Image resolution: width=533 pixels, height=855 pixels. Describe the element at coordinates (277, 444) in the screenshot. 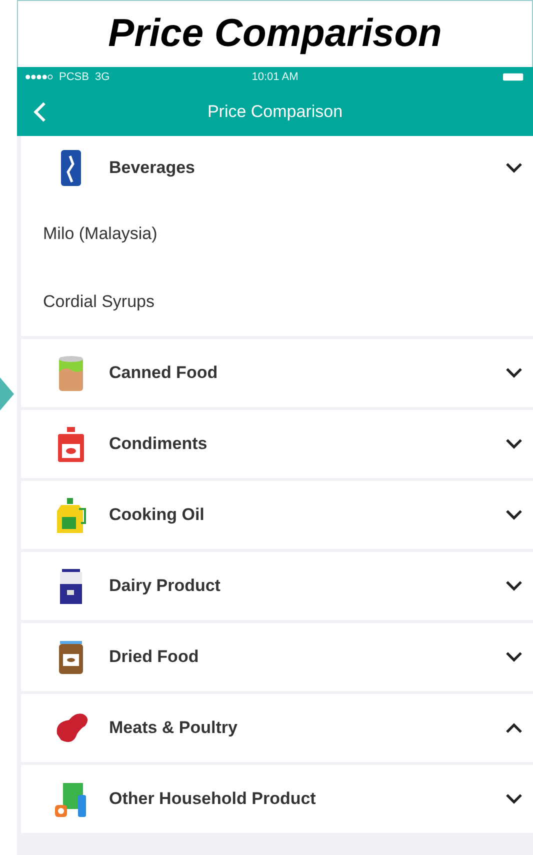

I see `category-row: Condiments` at that location.